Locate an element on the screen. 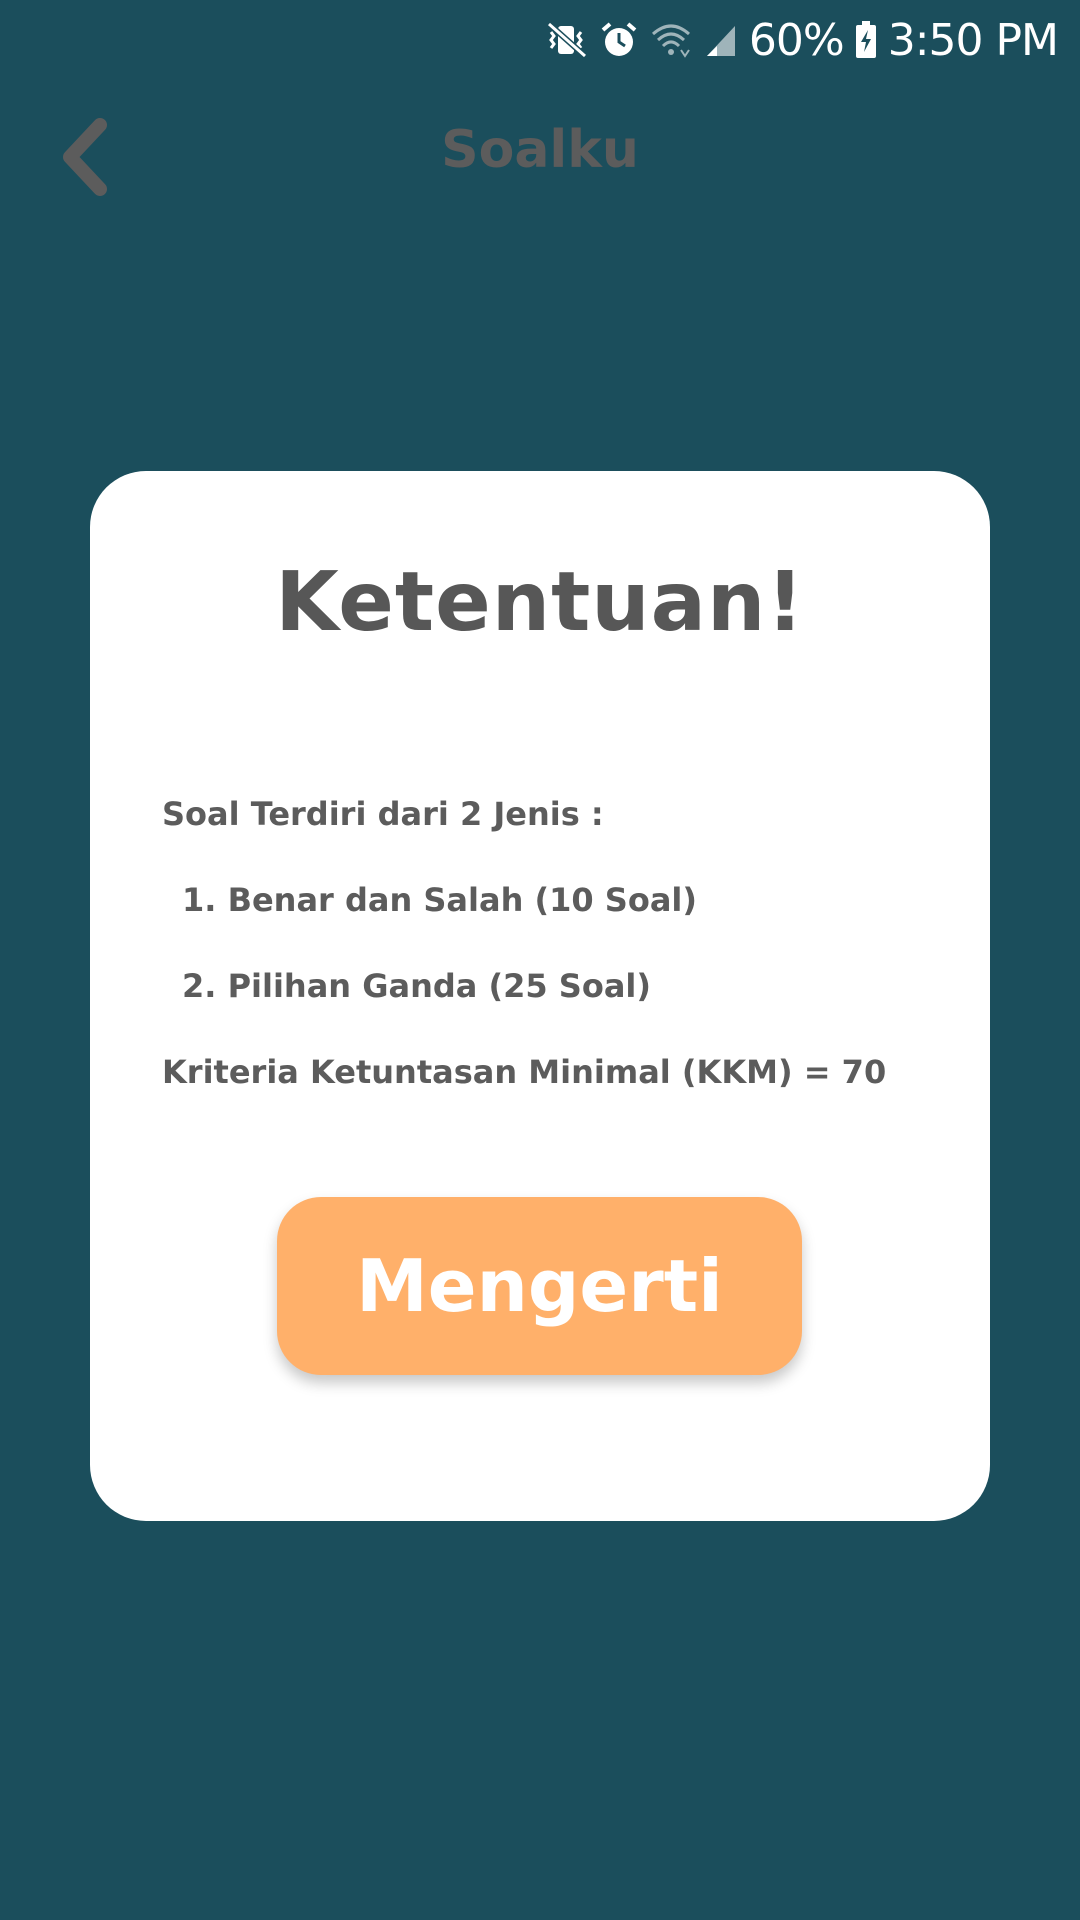  dialog-title: Ketentuan! is located at coordinates (540, 602).